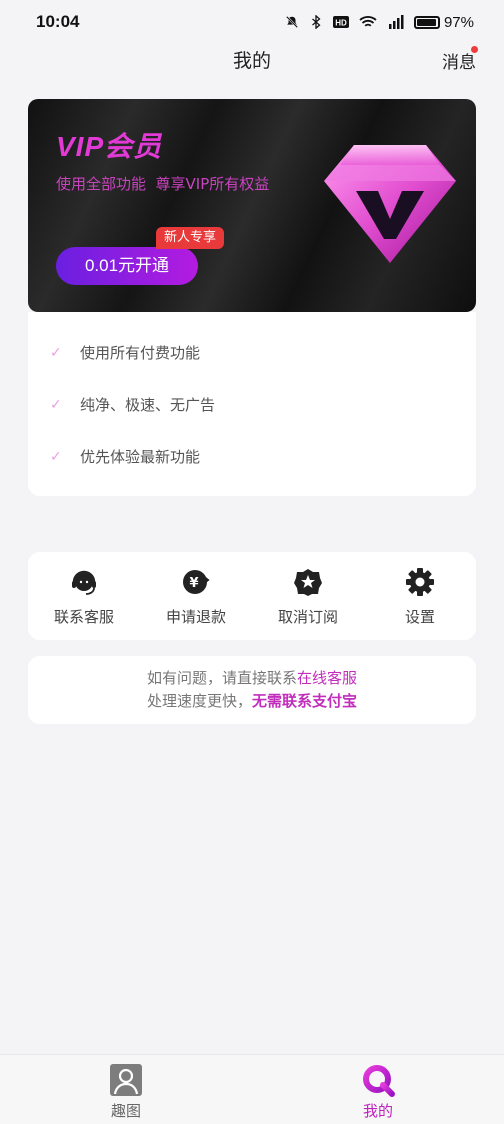 This screenshot has width=504, height=1124. Describe the element at coordinates (163, 184) in the screenshot. I see `vip-subtitle: 使用全部功能 尊享VIP所有权益` at that location.